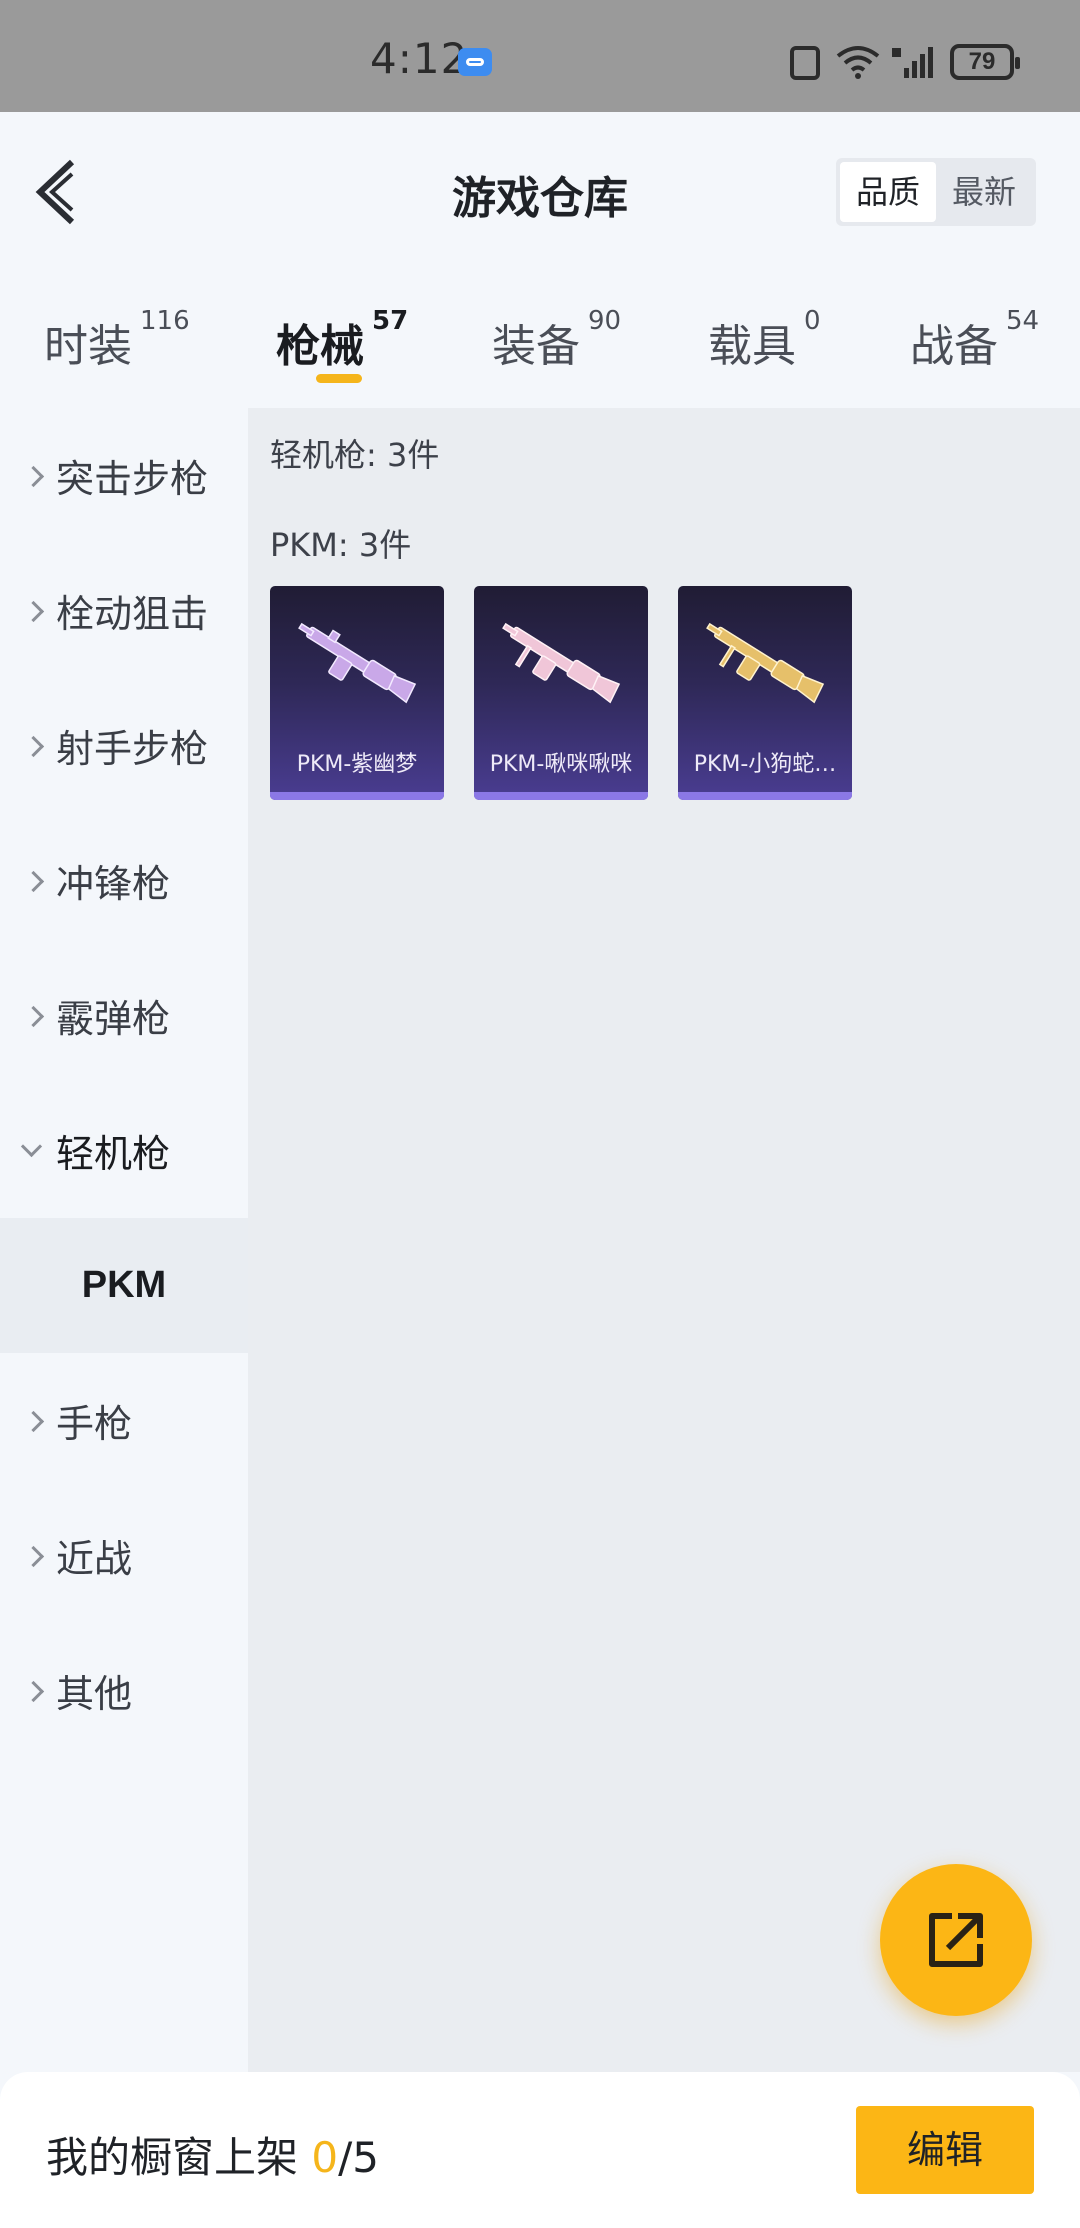  Describe the element at coordinates (132, 479) in the screenshot. I see `sidebar-item-label: 突击步枪` at that location.